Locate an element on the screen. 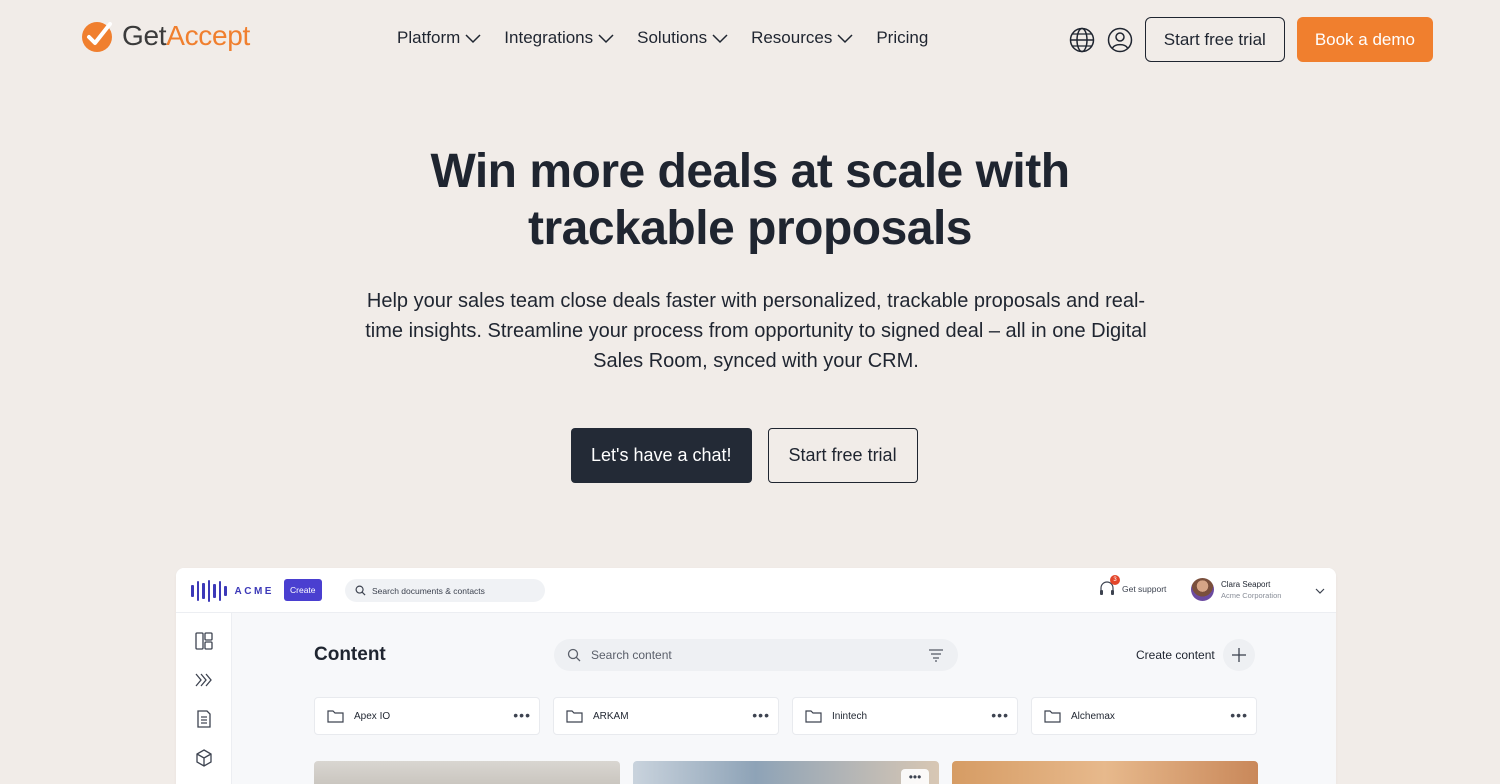  nav-item-platform: Platform is located at coordinates (439, 38).